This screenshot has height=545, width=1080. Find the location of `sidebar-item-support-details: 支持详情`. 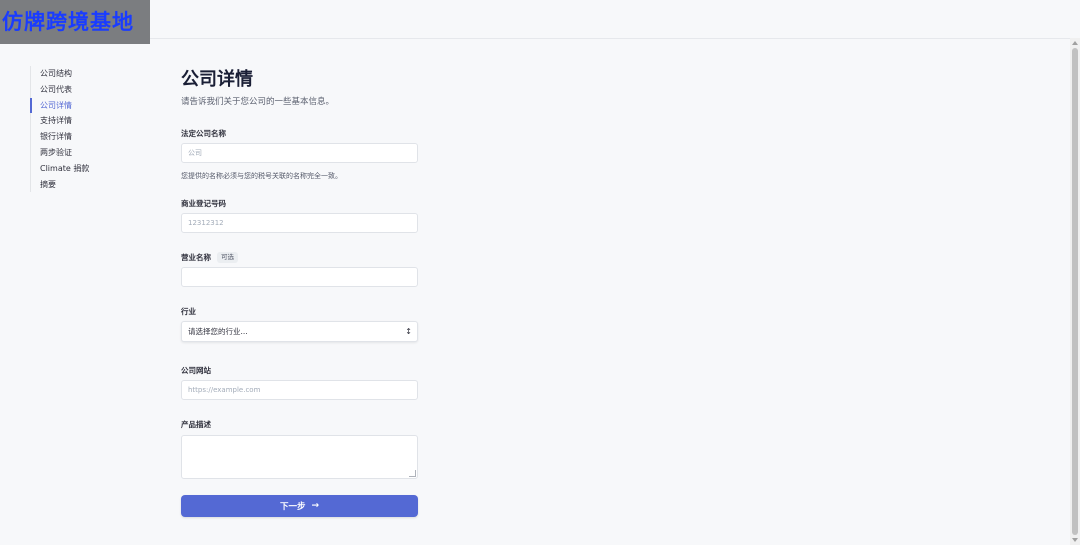

sidebar-item-support-details: 支持详情 is located at coordinates (90, 121).